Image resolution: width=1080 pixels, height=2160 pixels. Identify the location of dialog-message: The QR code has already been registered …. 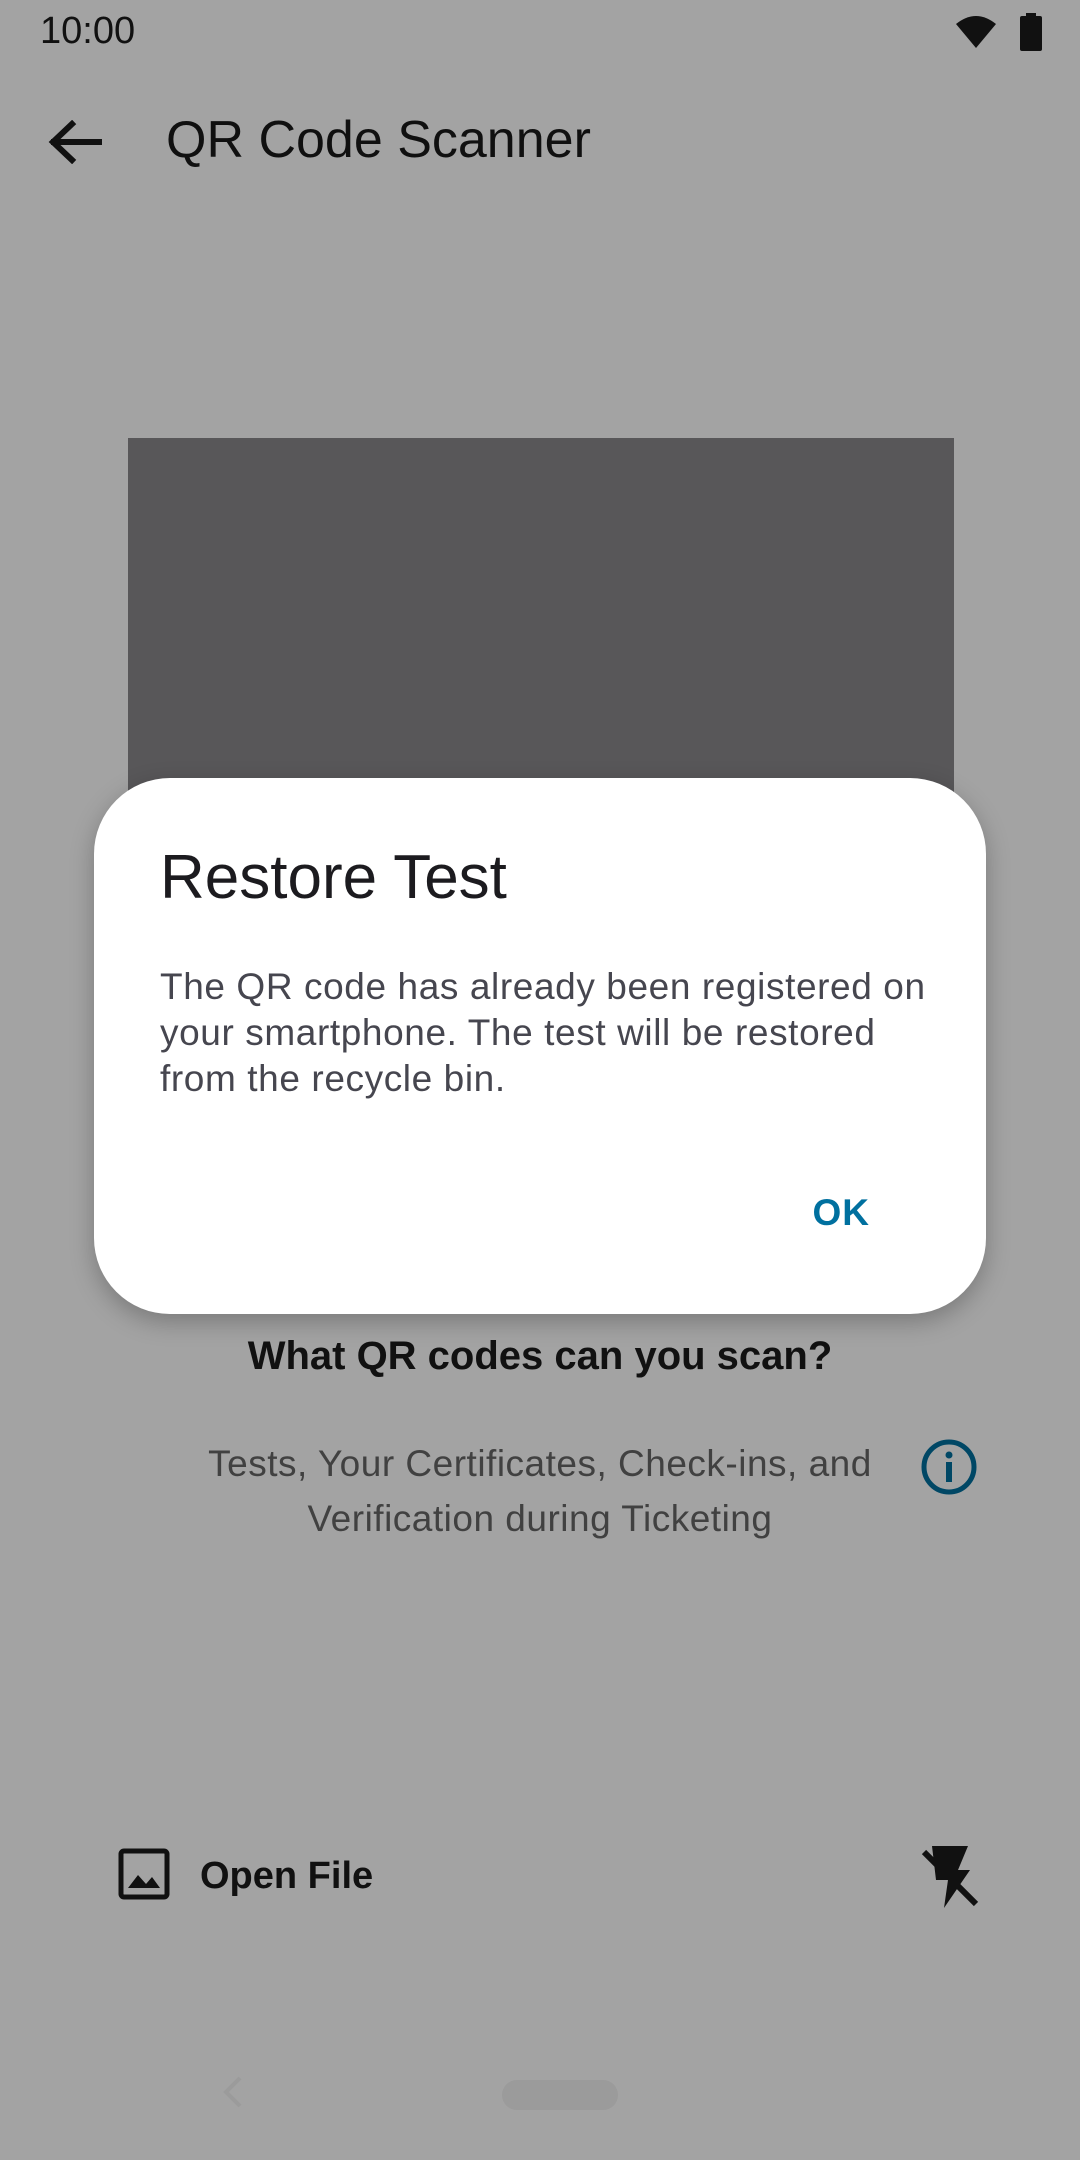
(543, 1032).